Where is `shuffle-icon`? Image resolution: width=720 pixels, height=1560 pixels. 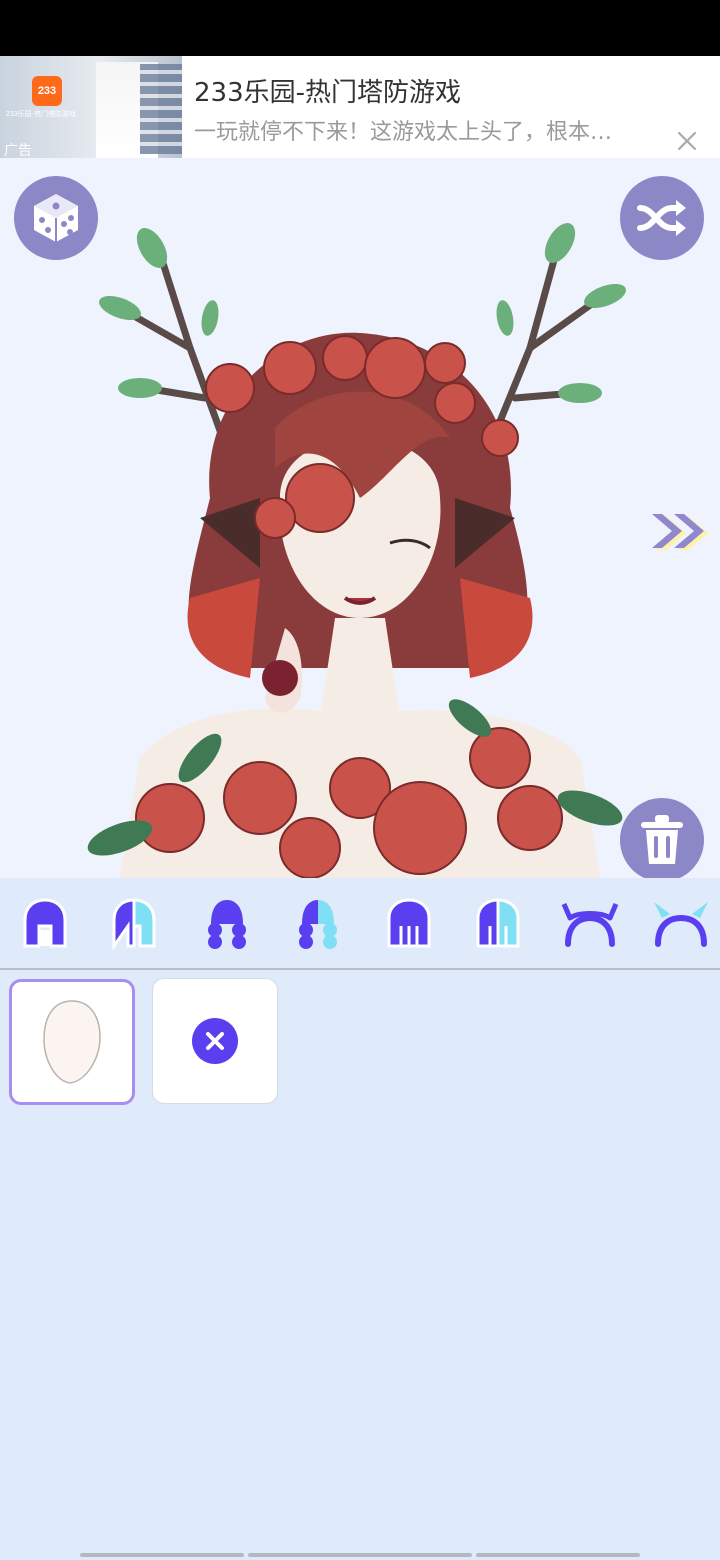 shuffle-icon is located at coordinates (661, 218).